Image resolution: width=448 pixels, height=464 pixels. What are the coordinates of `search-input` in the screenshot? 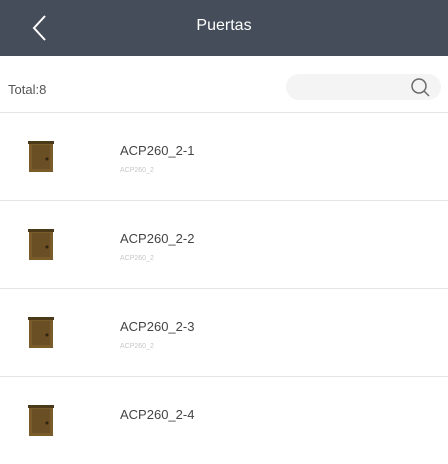 It's located at (363, 87).